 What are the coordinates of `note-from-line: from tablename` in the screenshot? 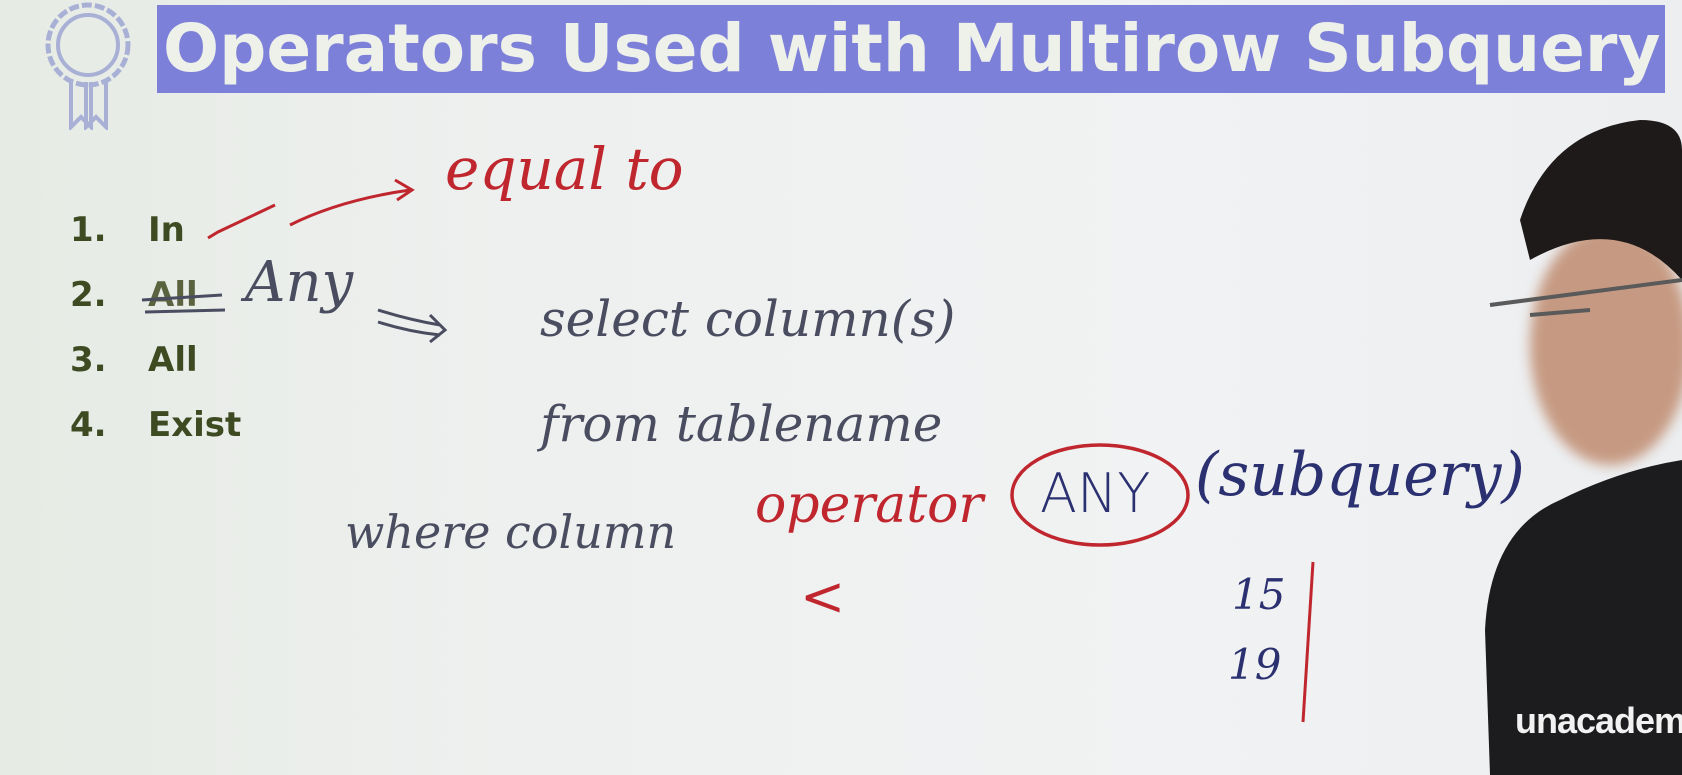 It's located at (741, 424).